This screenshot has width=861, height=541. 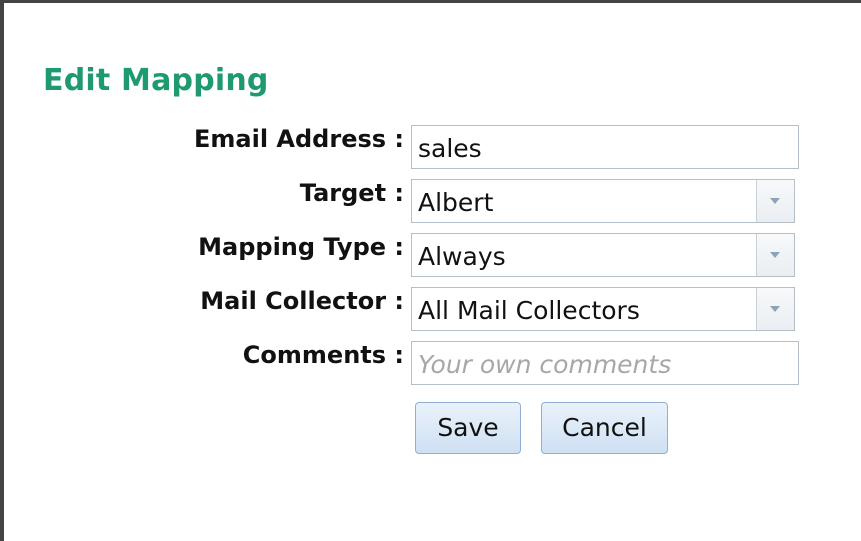 What do you see at coordinates (605, 363) in the screenshot?
I see `comments-field: Your own comments` at bounding box center [605, 363].